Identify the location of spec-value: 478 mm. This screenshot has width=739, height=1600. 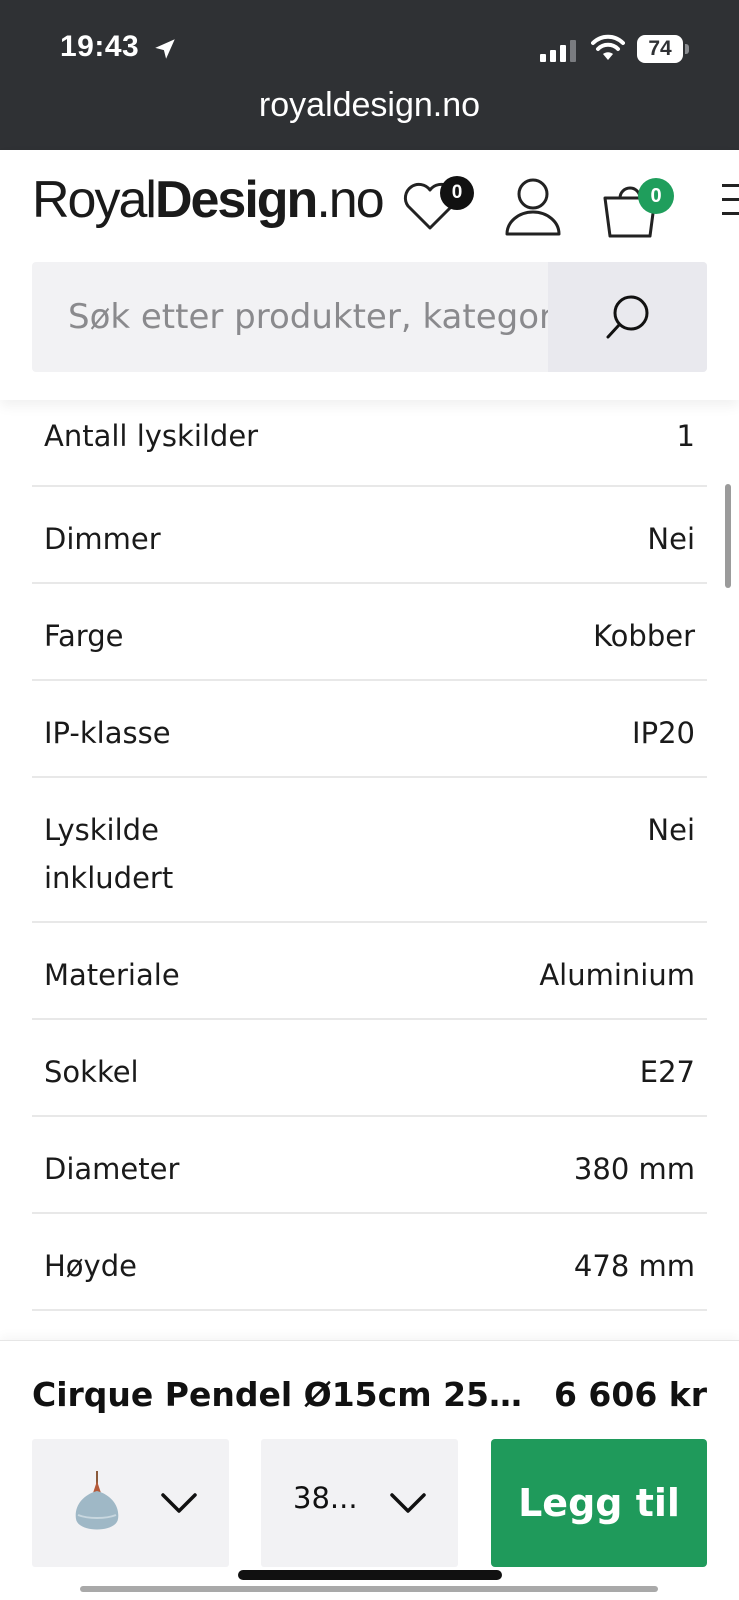
(634, 1266).